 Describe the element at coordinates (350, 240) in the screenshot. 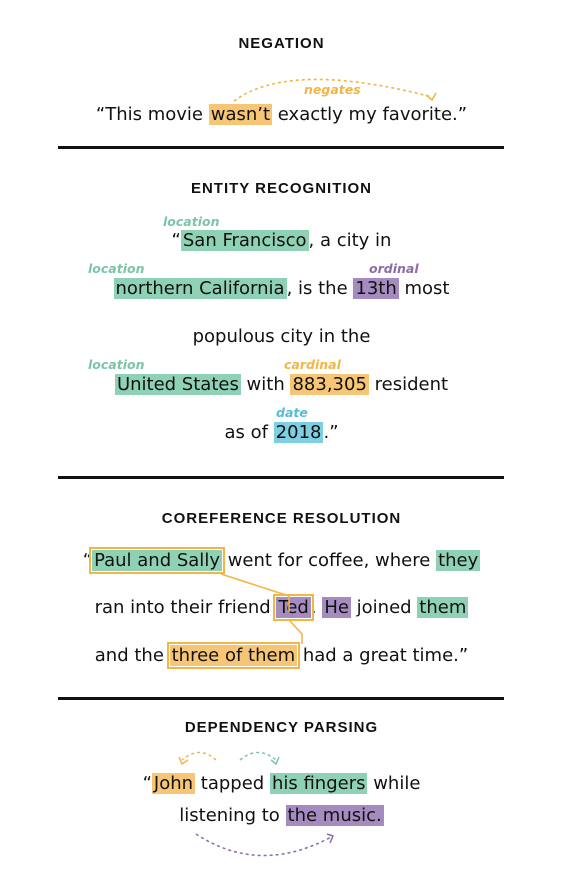

I see `text: , a city in` at that location.